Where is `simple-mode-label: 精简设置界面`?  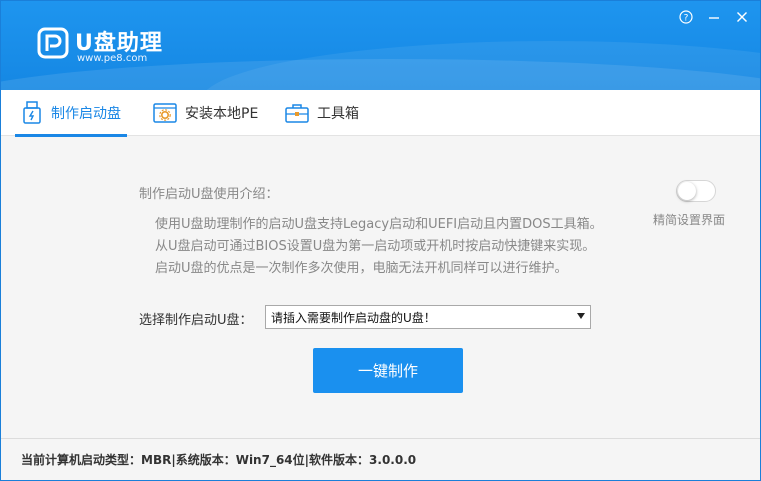 simple-mode-label: 精简设置界面 is located at coordinates (689, 220).